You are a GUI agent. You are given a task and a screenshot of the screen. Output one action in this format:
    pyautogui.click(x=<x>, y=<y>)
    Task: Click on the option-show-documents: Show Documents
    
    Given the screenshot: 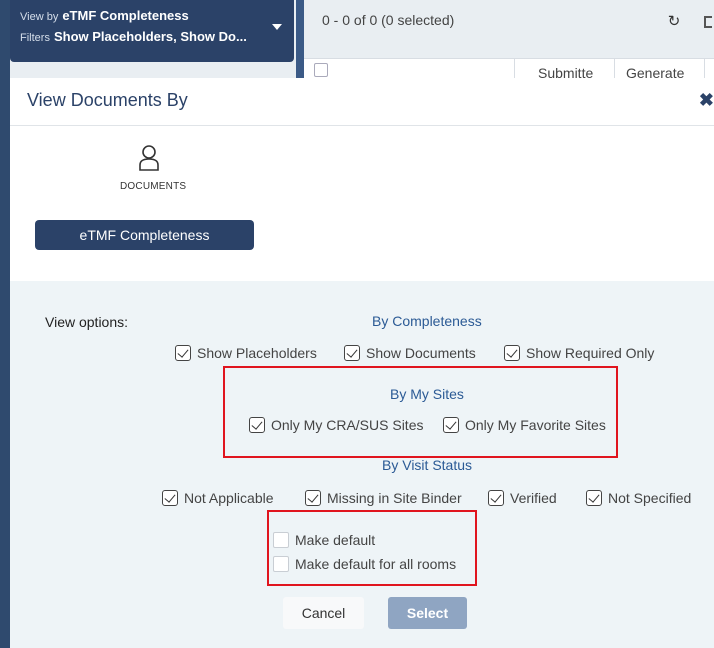 What is the action you would take?
    pyautogui.click(x=410, y=353)
    